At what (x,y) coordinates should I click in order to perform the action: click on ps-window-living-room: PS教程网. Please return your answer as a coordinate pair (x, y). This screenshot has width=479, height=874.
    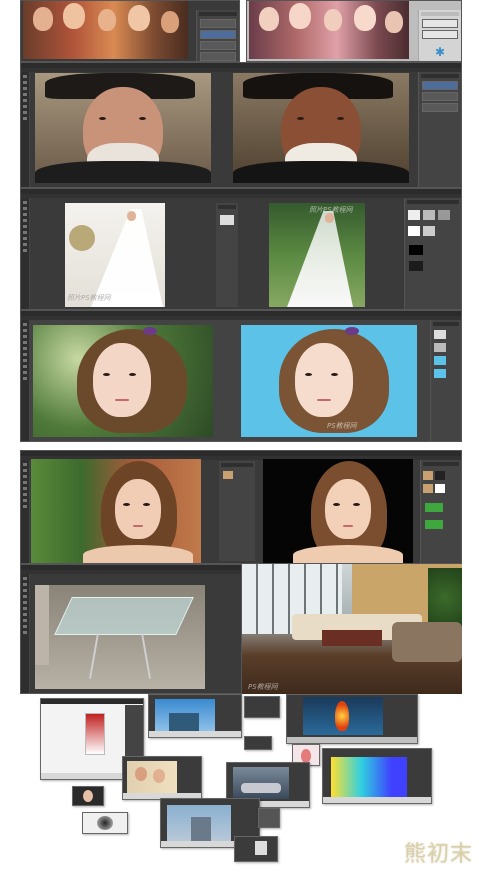
    Looking at the image, I should click on (352, 629).